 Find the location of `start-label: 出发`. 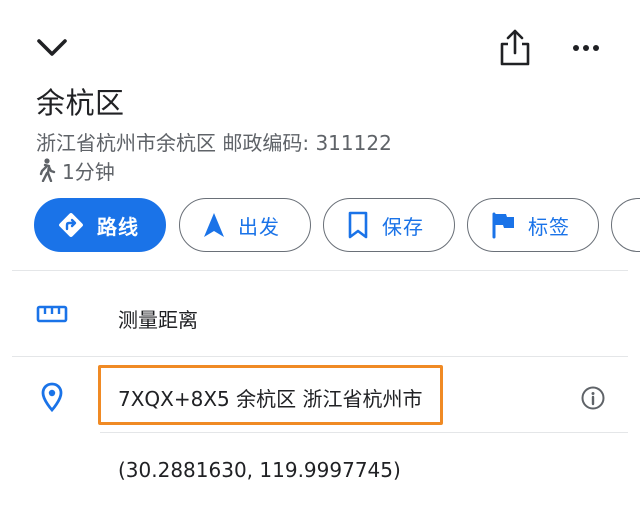

start-label: 出发 is located at coordinates (259, 226).